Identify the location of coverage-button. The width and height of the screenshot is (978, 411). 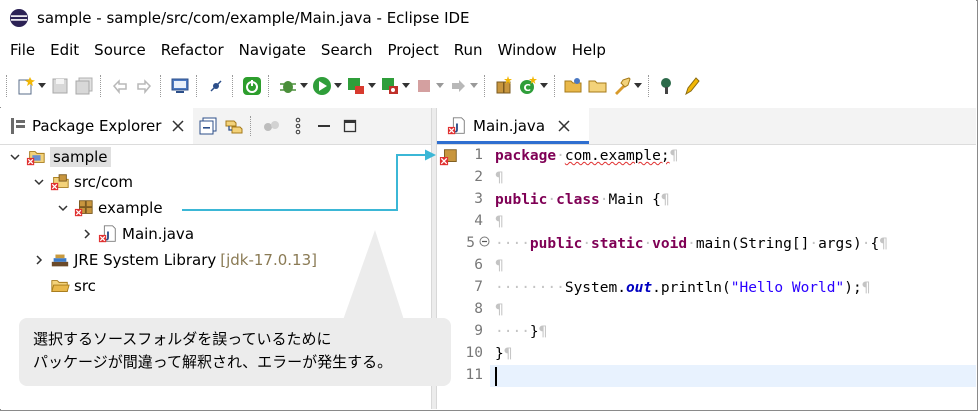
(356, 86).